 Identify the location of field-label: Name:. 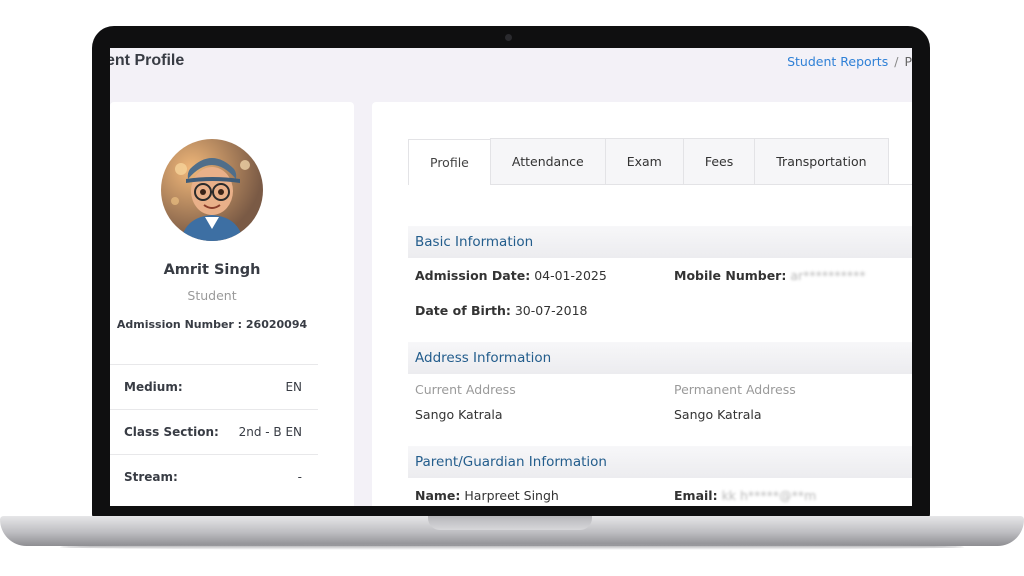
(438, 495).